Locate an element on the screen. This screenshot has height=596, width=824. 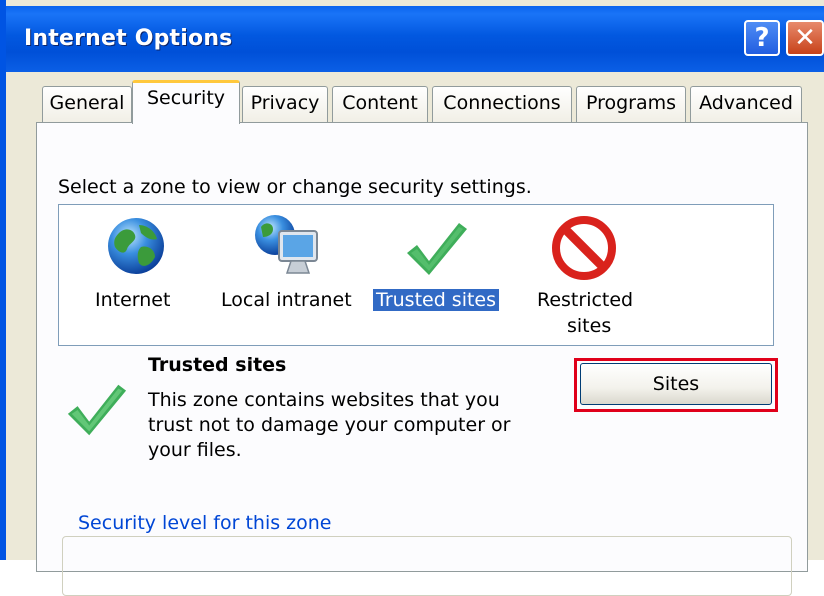
tab-connections: Connections is located at coordinates (502, 104).